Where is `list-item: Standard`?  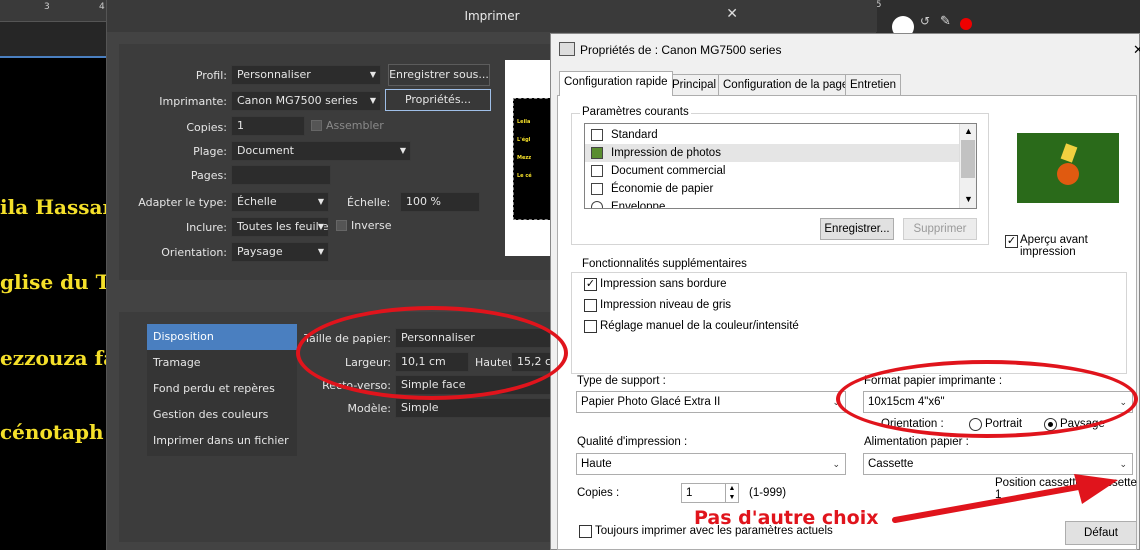 list-item: Standard is located at coordinates (772, 135).